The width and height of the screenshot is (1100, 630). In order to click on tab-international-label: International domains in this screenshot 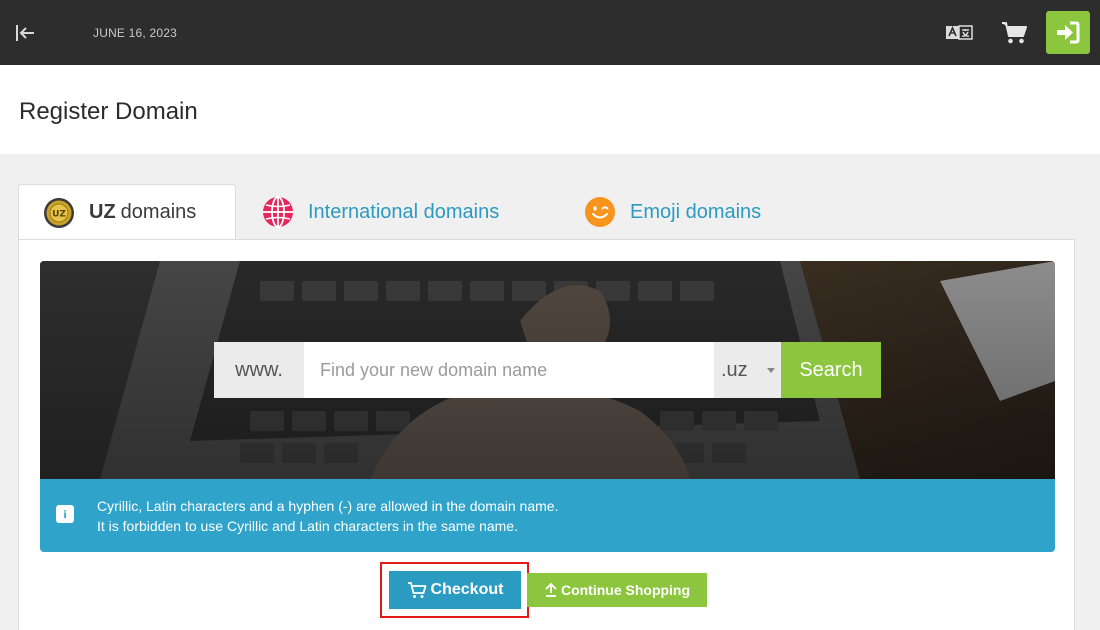, I will do `click(404, 211)`.